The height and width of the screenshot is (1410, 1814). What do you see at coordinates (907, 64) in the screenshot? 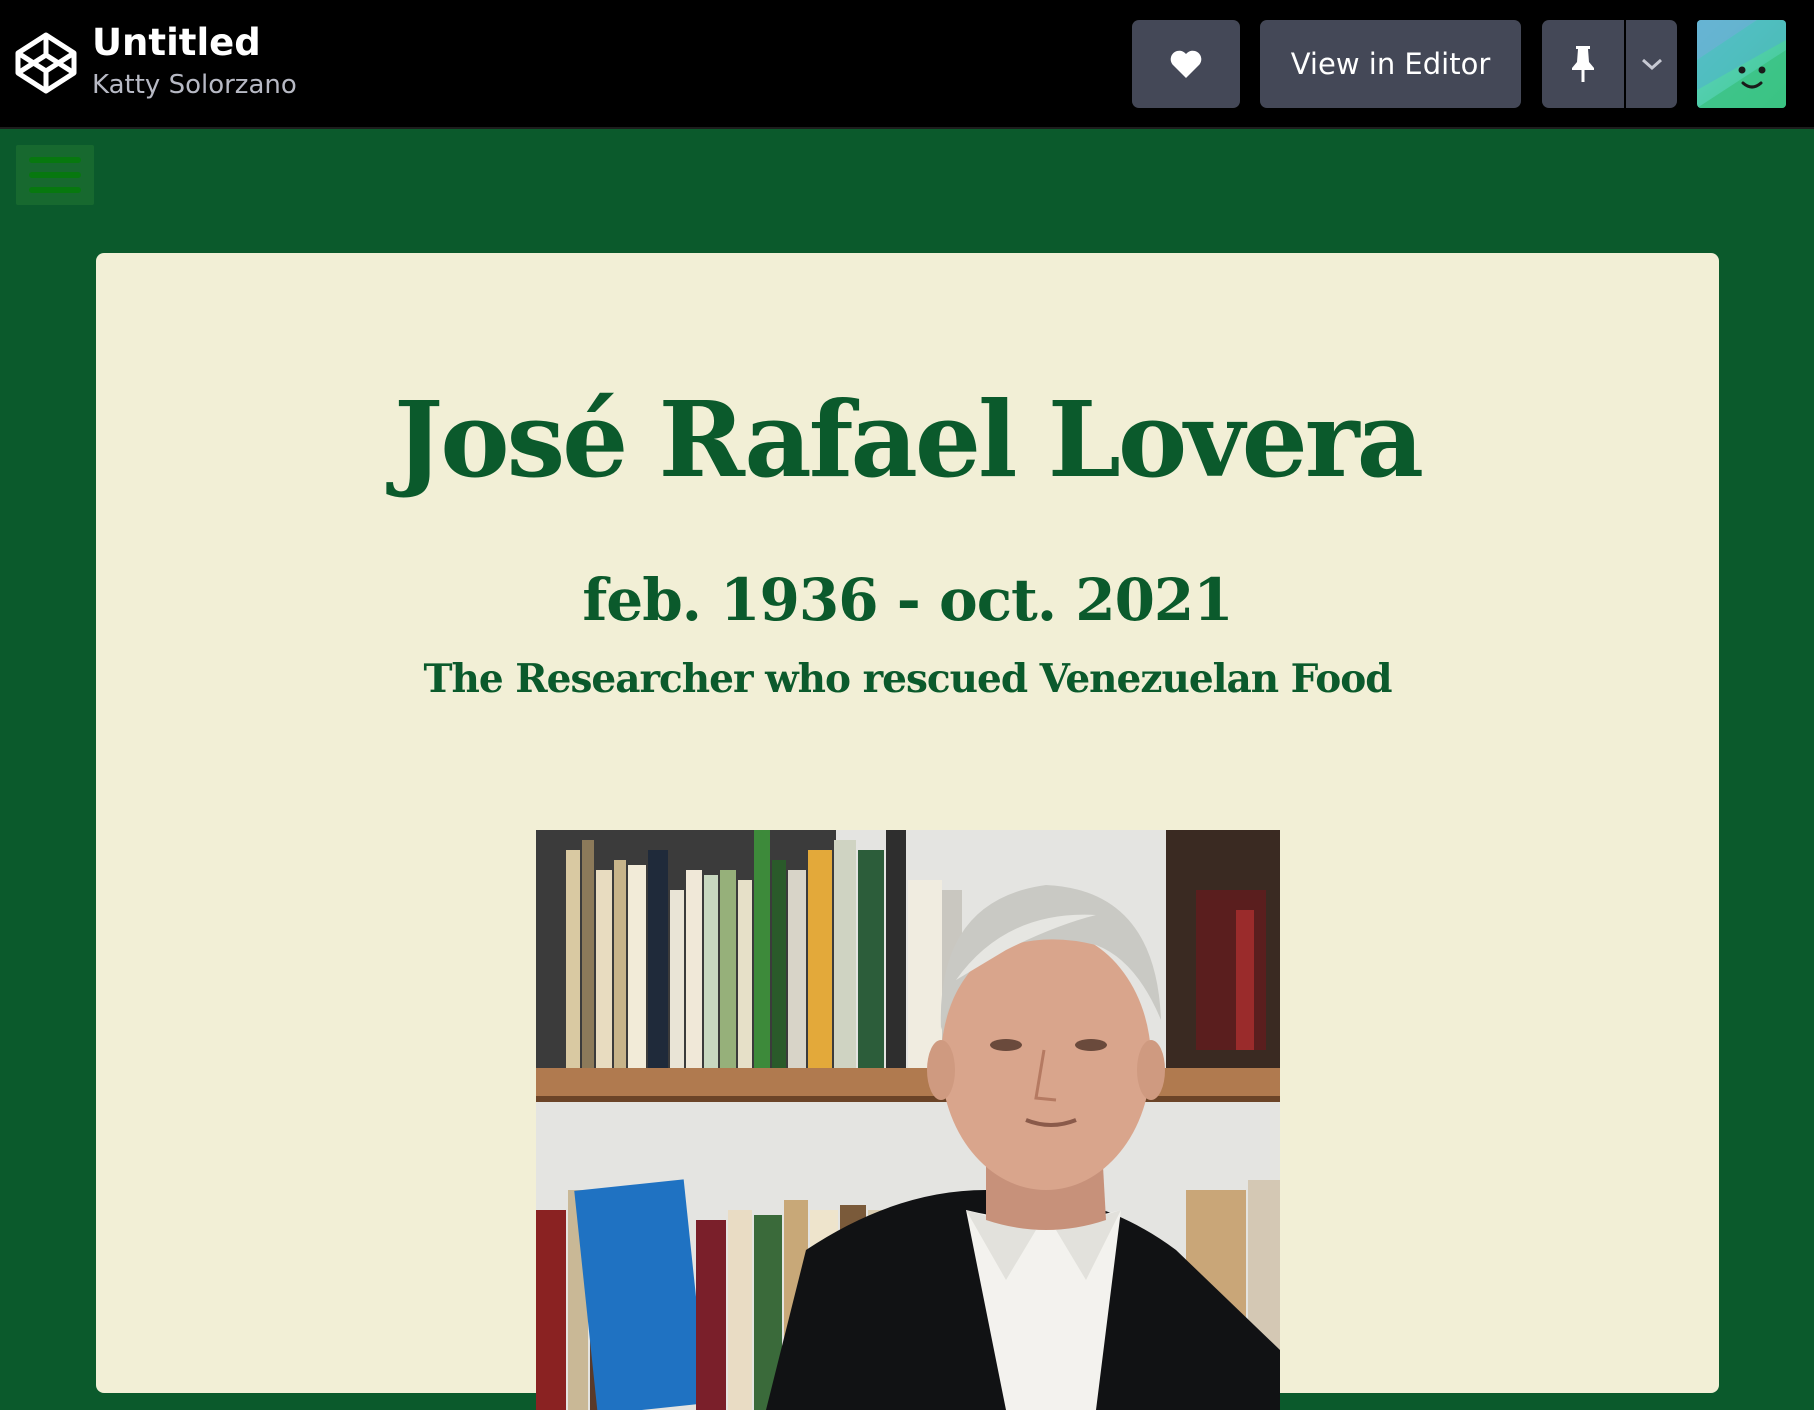
I see `codepen-header-bar: Untitled Katty Solorzano View in Editor` at bounding box center [907, 64].